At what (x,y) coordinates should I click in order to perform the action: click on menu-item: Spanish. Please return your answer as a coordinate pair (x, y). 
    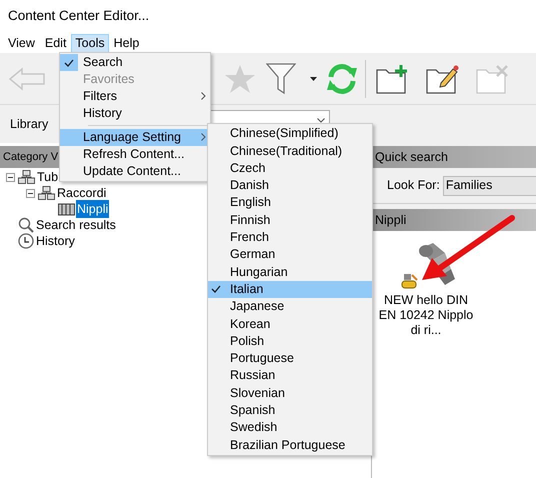
    Looking at the image, I should click on (290, 411).